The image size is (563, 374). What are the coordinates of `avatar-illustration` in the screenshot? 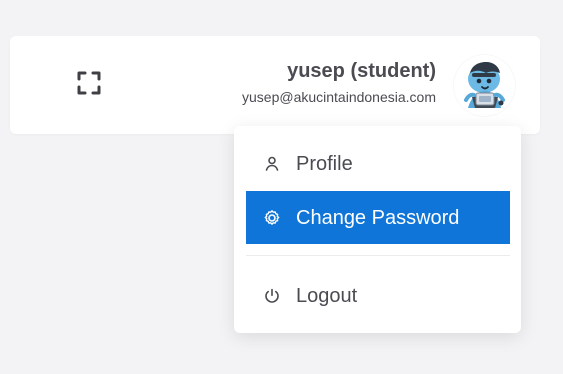 It's located at (484, 85).